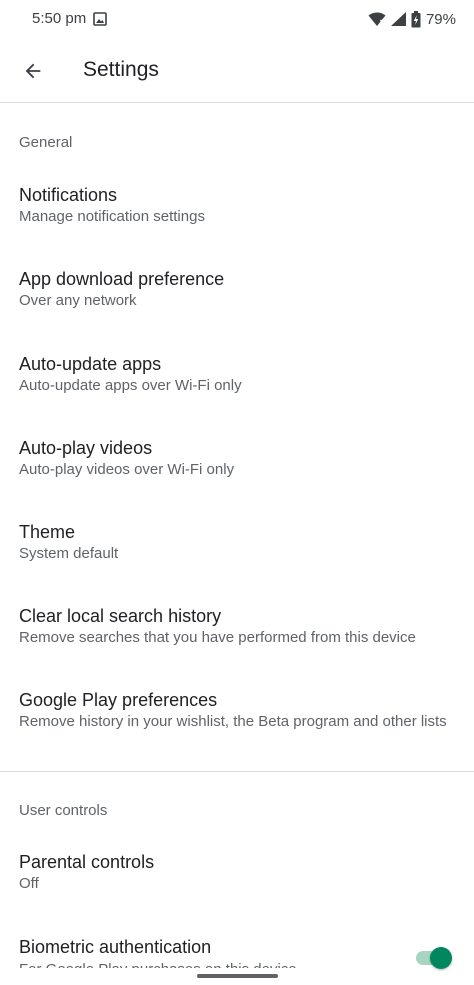 Image resolution: width=474 pixels, height=985 pixels. I want to click on item-subtitle: Auto-update apps over Wi-Fi only, so click(130, 385).